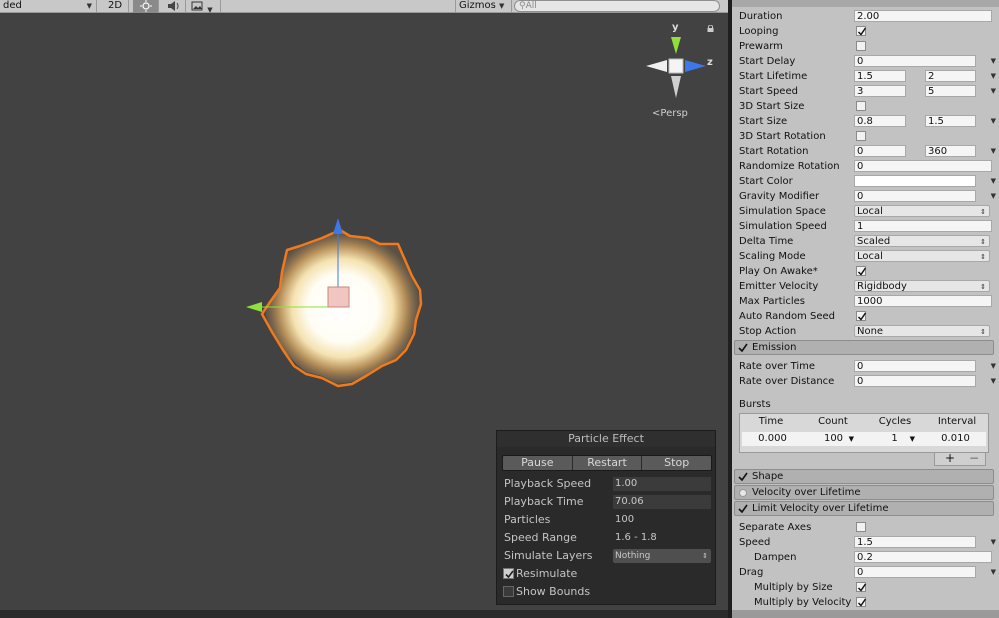 The image size is (999, 618). What do you see at coordinates (923, 16) in the screenshot?
I see `value-field: 2.00` at bounding box center [923, 16].